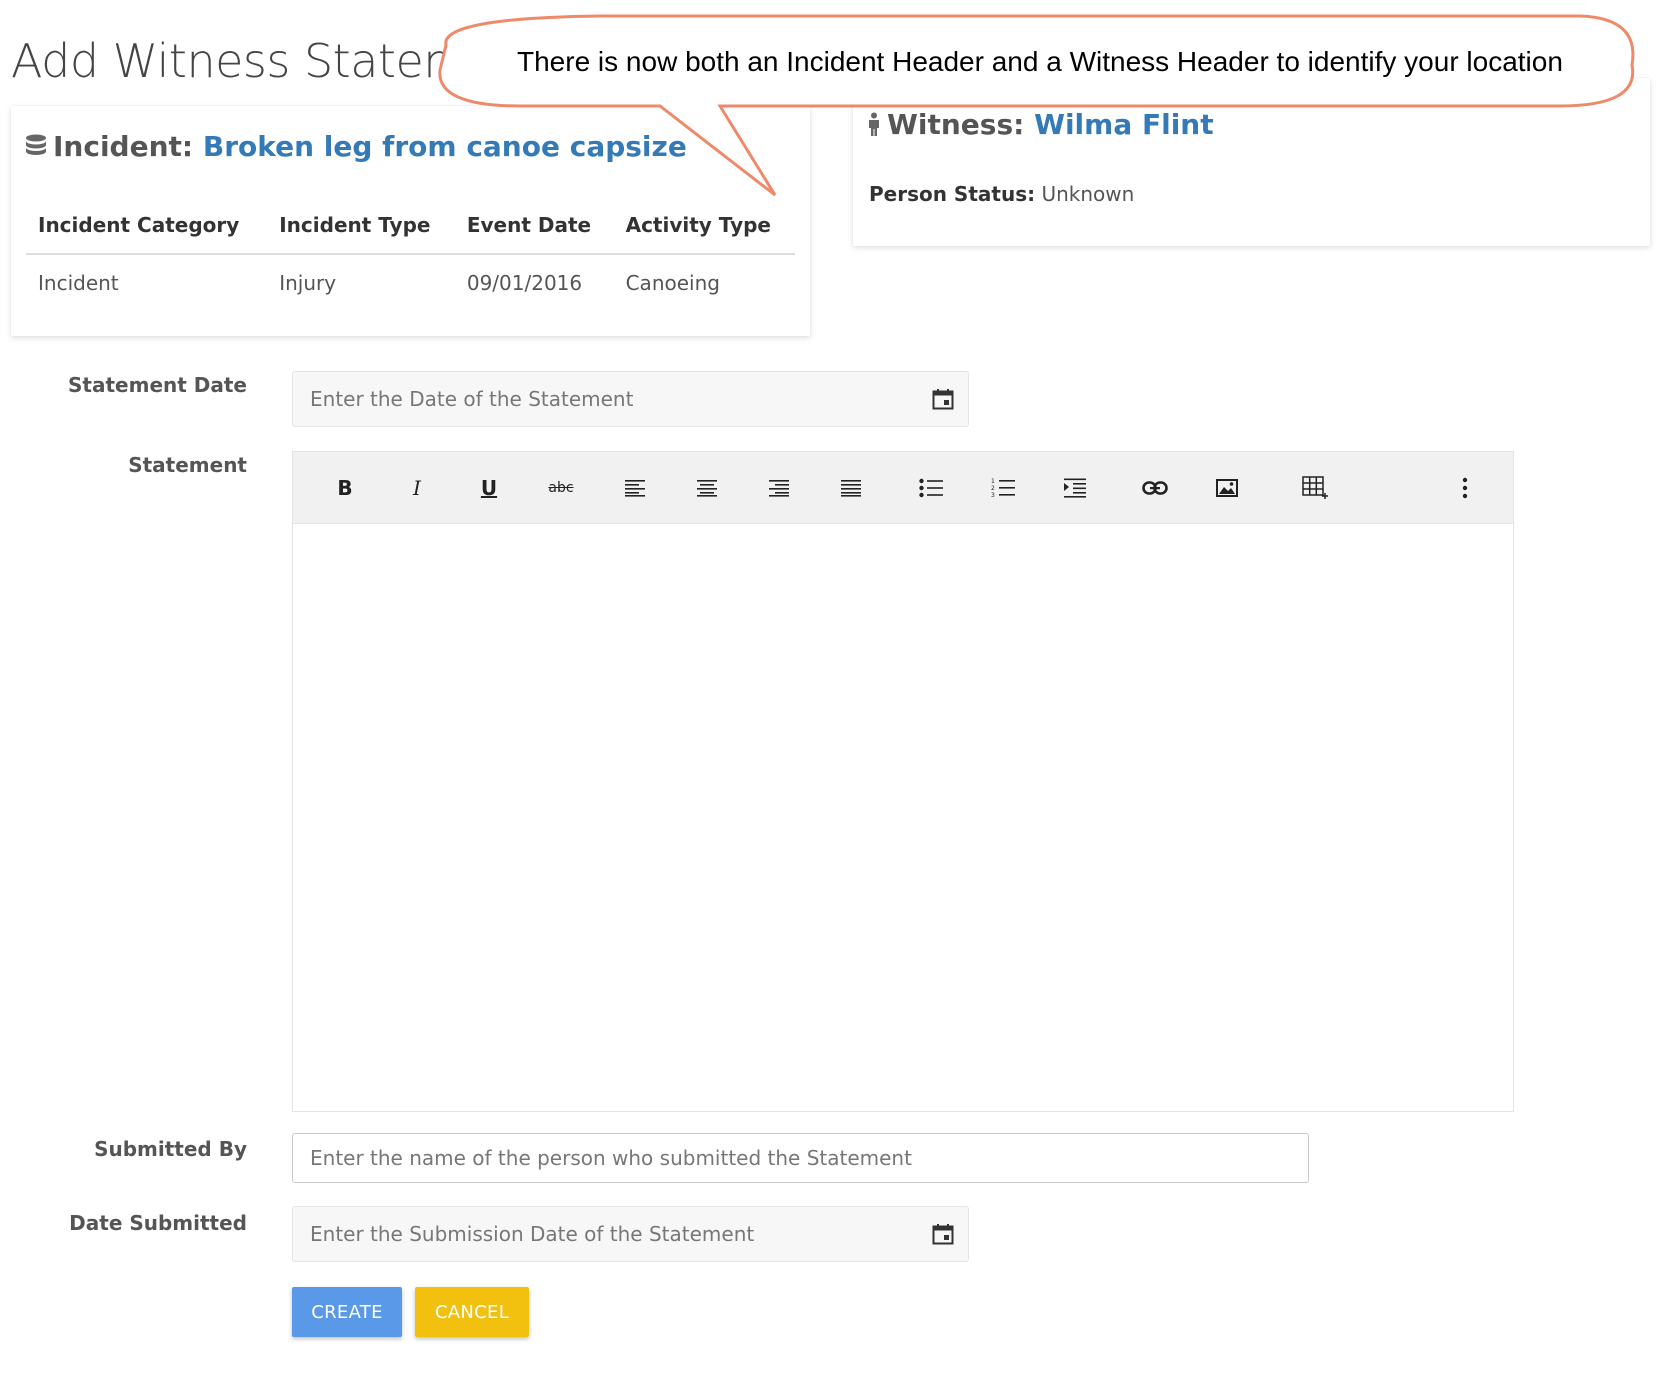 The height and width of the screenshot is (1381, 1660). Describe the element at coordinates (158, 1223) in the screenshot. I see `date-submitted-label: Date Submitted` at that location.